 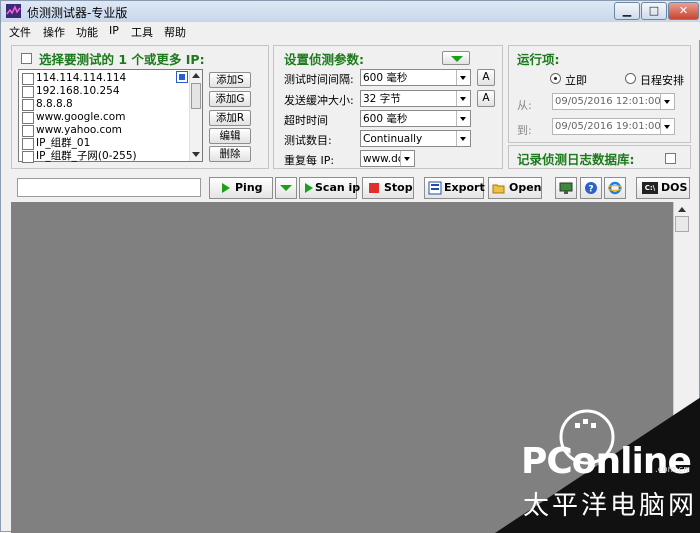 I want to click on list-item: 192.168.10.254, so click(x=107, y=91).